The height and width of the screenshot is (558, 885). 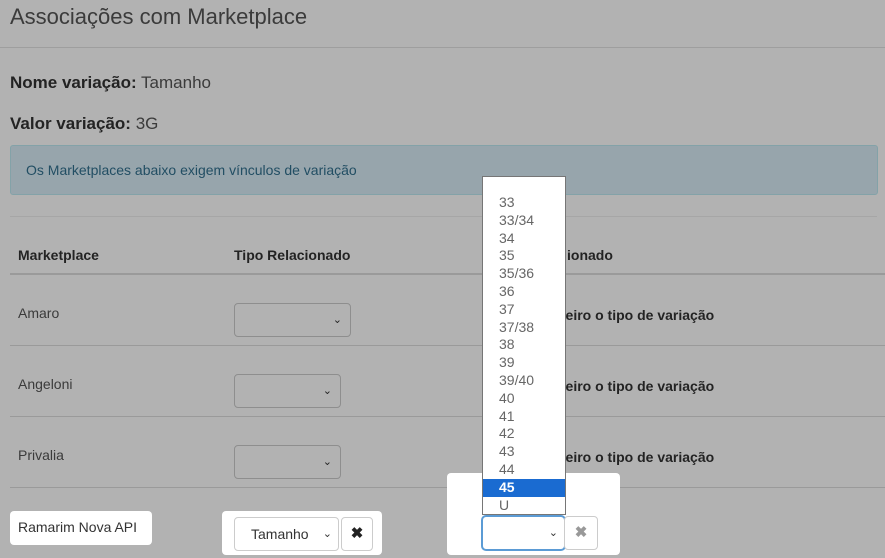 I want to click on dropdown-option: 42, so click(x=524, y=434).